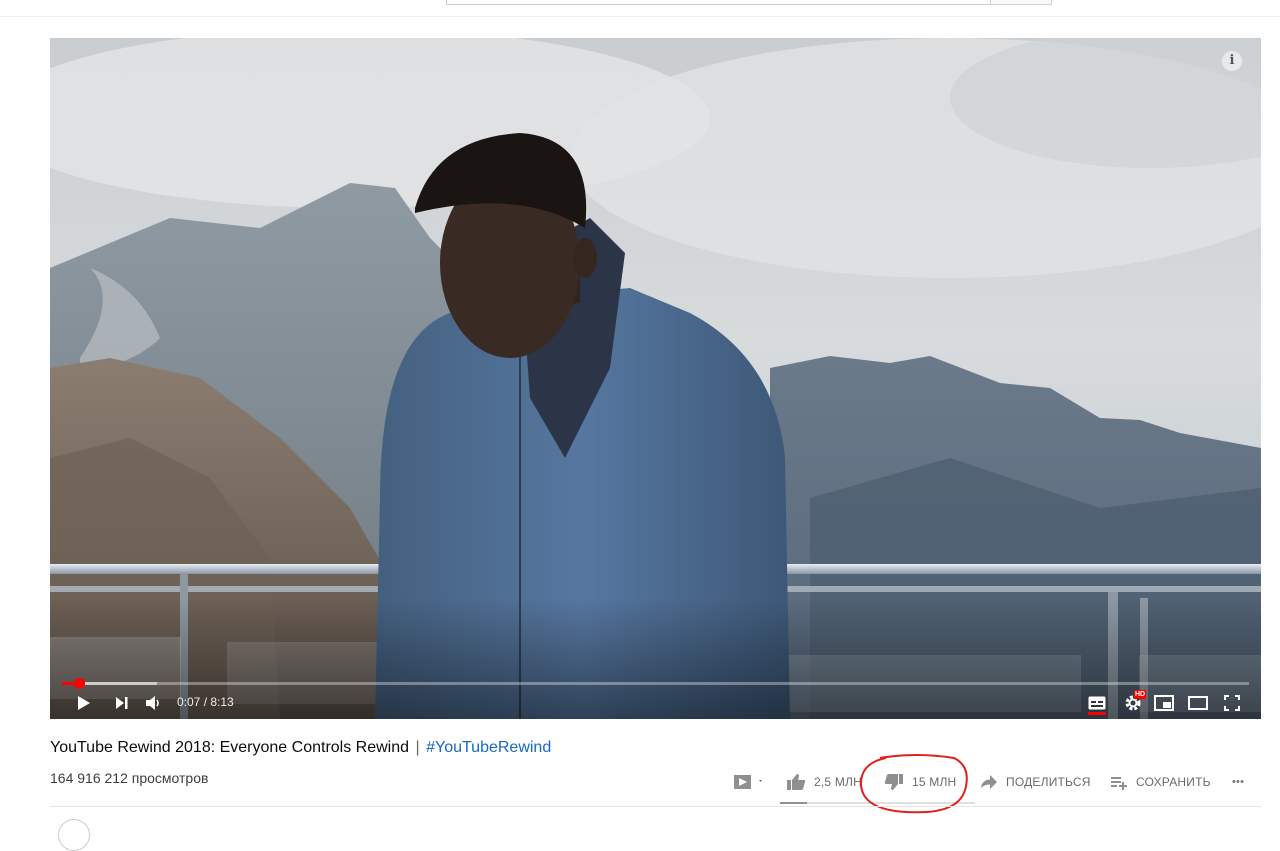  Describe the element at coordinates (1133, 703) in the screenshot. I see `settings-button: HD` at that location.